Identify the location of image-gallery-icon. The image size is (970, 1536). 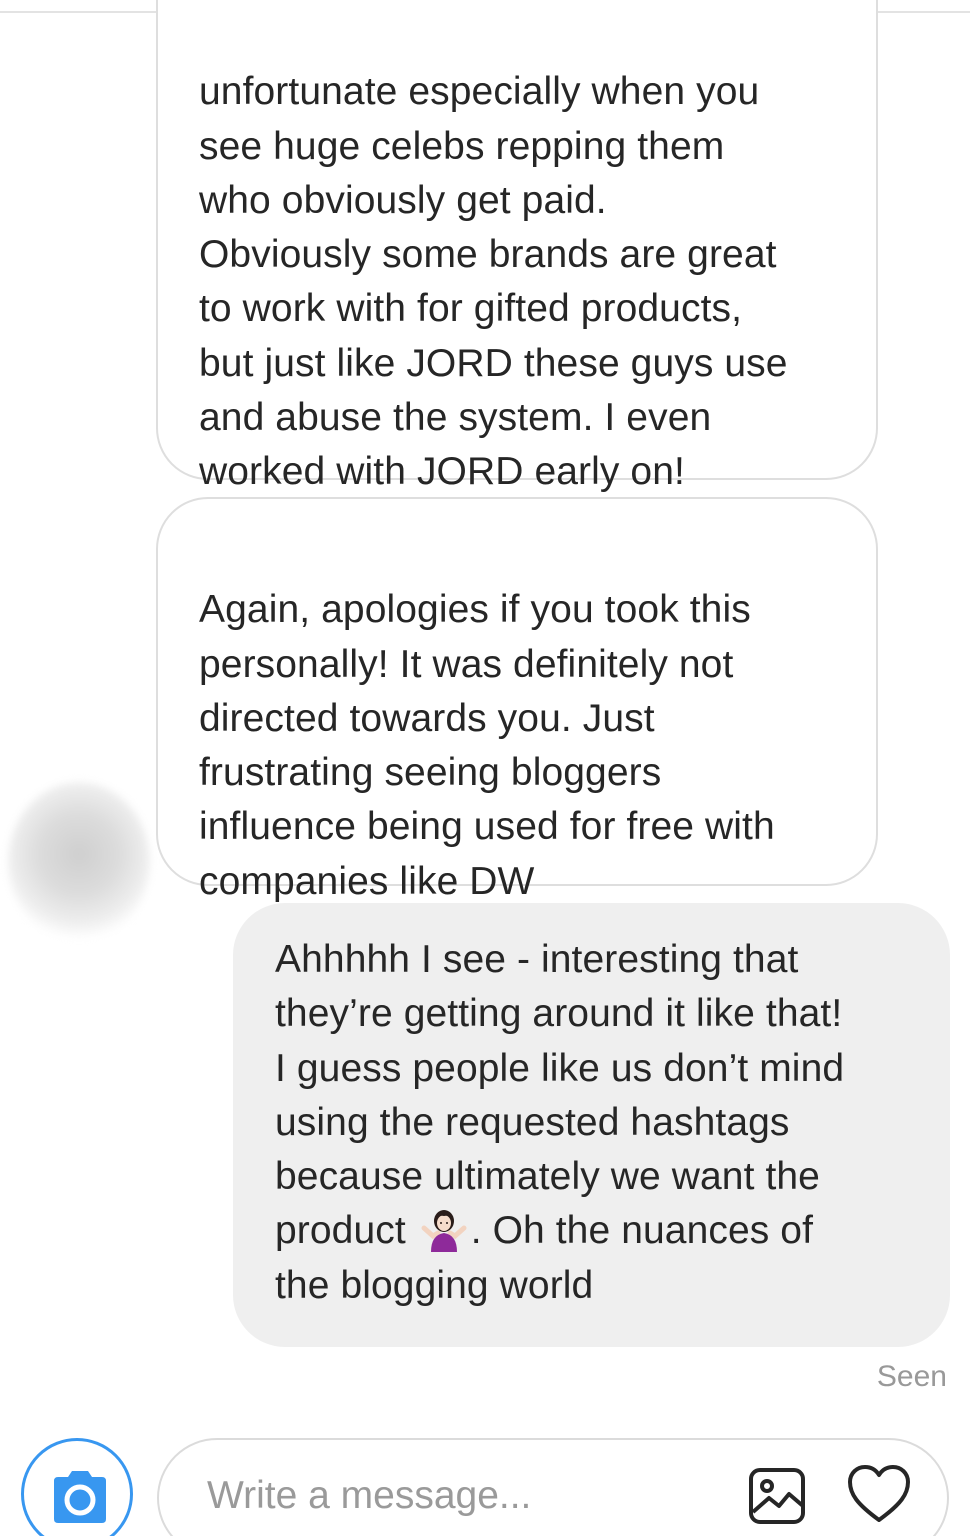
(777, 1496).